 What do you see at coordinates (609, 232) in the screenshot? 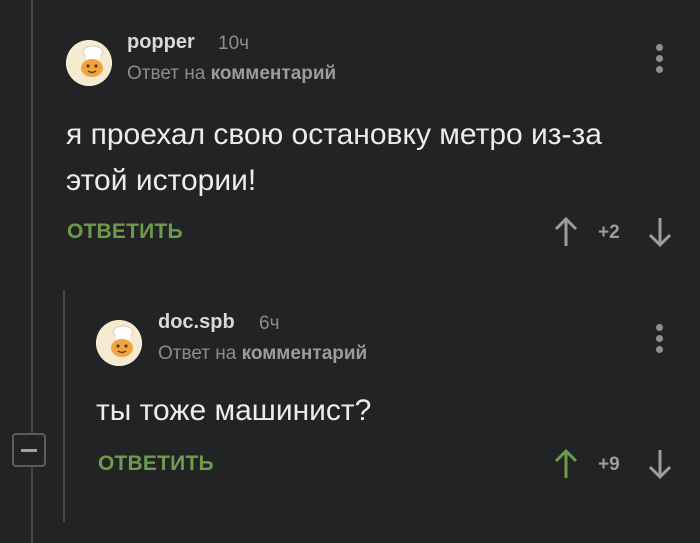
I see `vote-score: +2` at bounding box center [609, 232].